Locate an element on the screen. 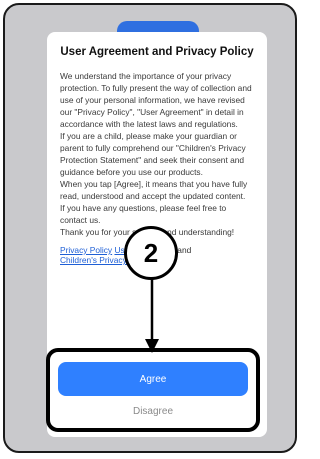 The image size is (320, 459). privacy-policy-link: Privacy Policy is located at coordinates (86, 250).